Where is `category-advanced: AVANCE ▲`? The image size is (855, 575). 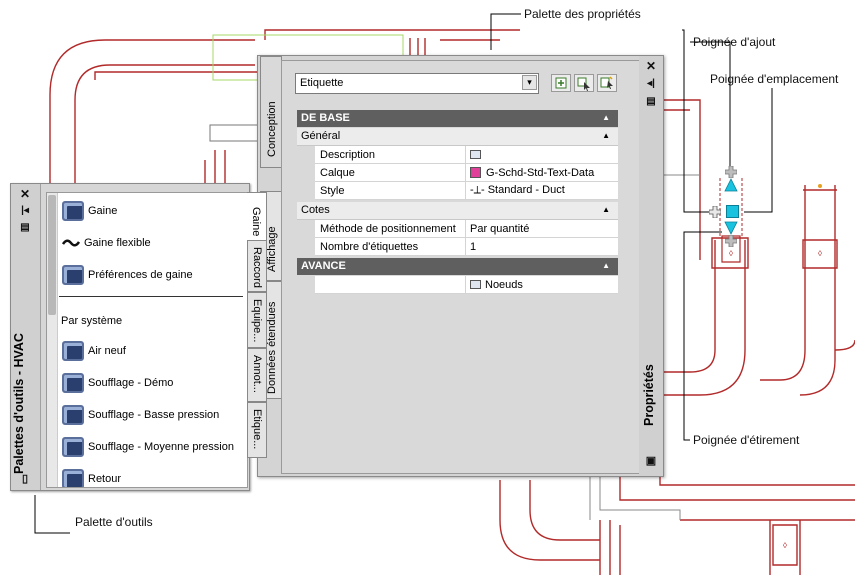
category-advanced: AVANCE ▲ is located at coordinates (457, 266).